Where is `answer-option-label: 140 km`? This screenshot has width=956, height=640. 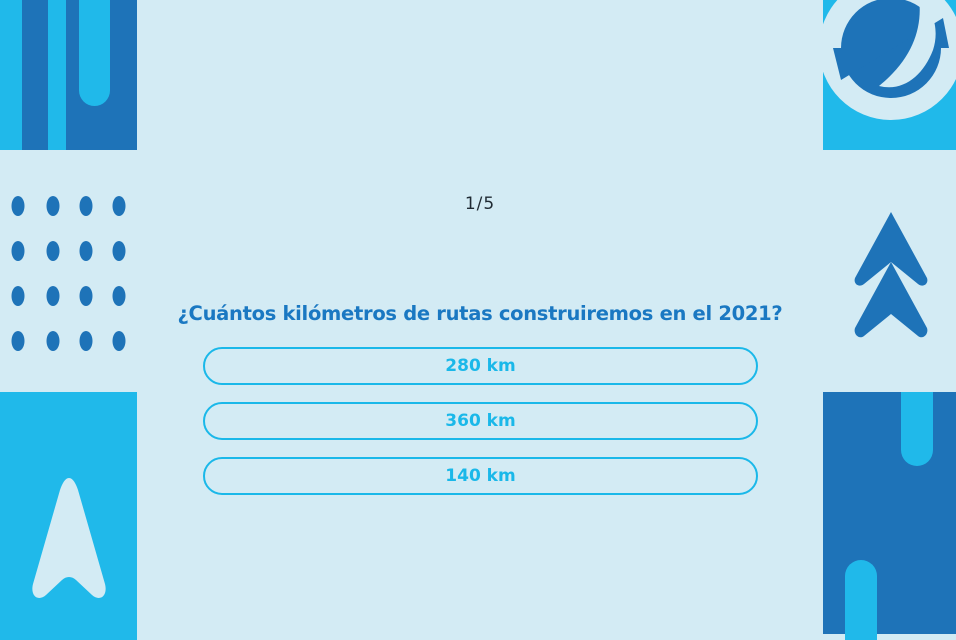 answer-option-label: 140 km is located at coordinates (480, 476).